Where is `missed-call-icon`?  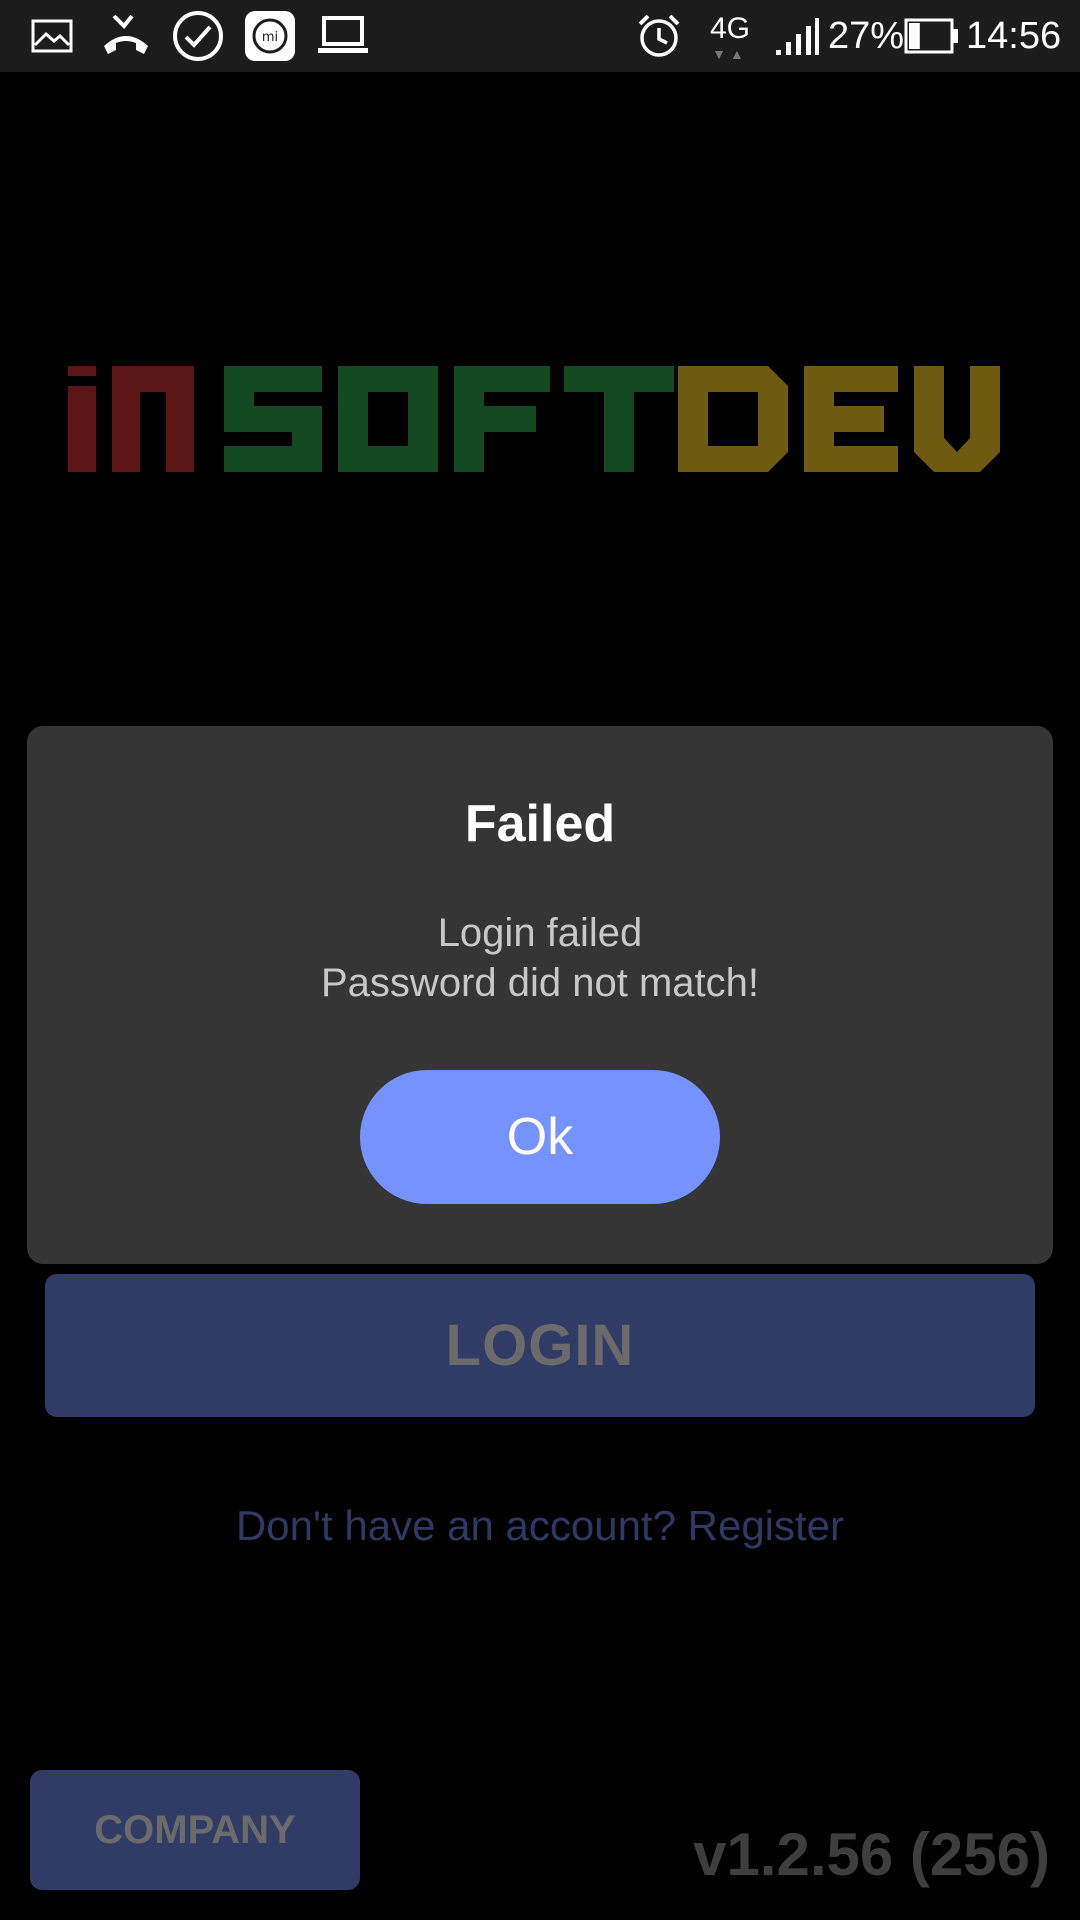 missed-call-icon is located at coordinates (126, 38).